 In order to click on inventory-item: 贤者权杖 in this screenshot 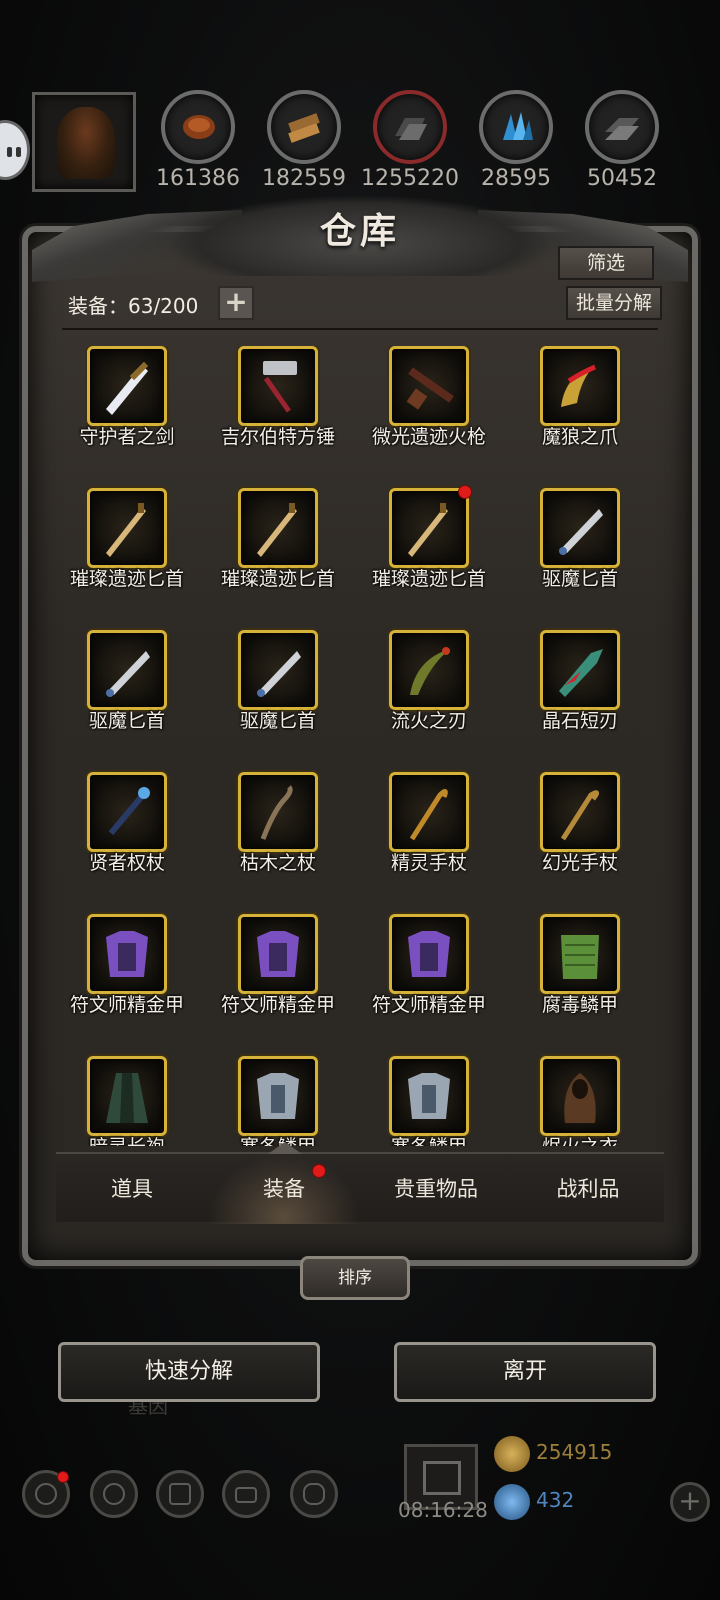, I will do `click(127, 832)`.